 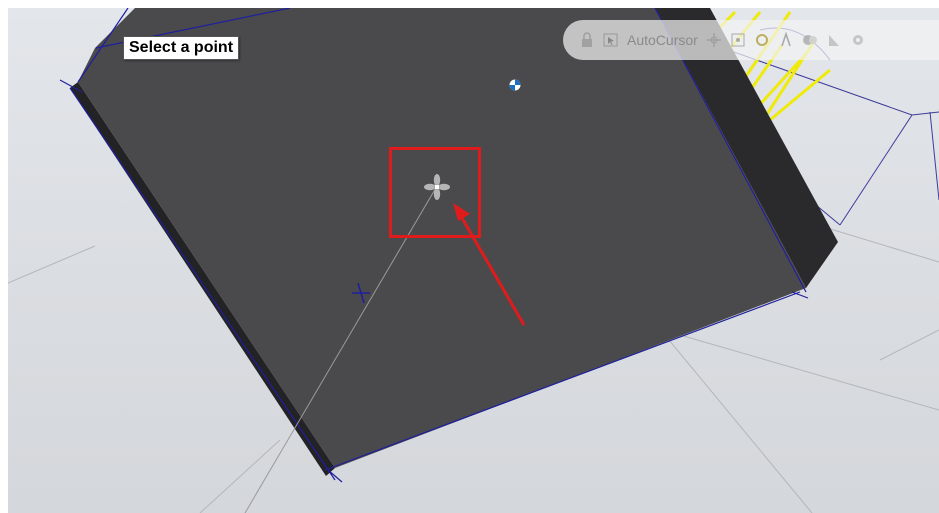 What do you see at coordinates (810, 40) in the screenshot?
I see `grid-snap-icon` at bounding box center [810, 40].